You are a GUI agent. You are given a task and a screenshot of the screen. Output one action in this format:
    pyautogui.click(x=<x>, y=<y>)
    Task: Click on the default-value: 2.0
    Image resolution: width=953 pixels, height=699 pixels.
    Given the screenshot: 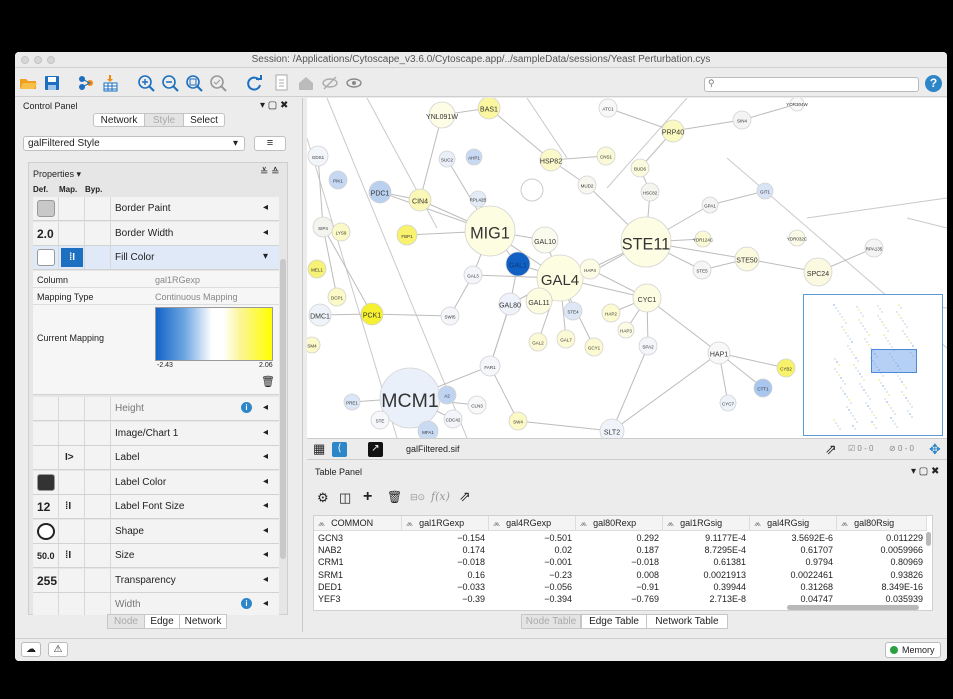 What is the action you would take?
    pyautogui.click(x=45, y=234)
    